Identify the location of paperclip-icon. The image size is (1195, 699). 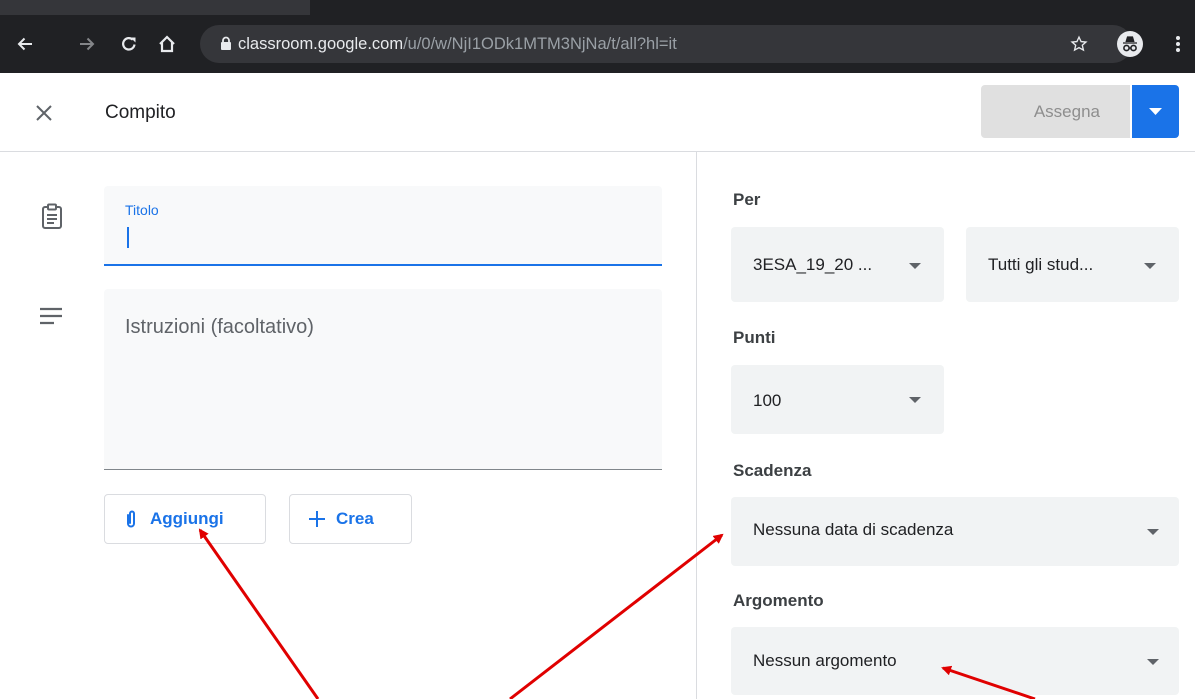
(131, 519).